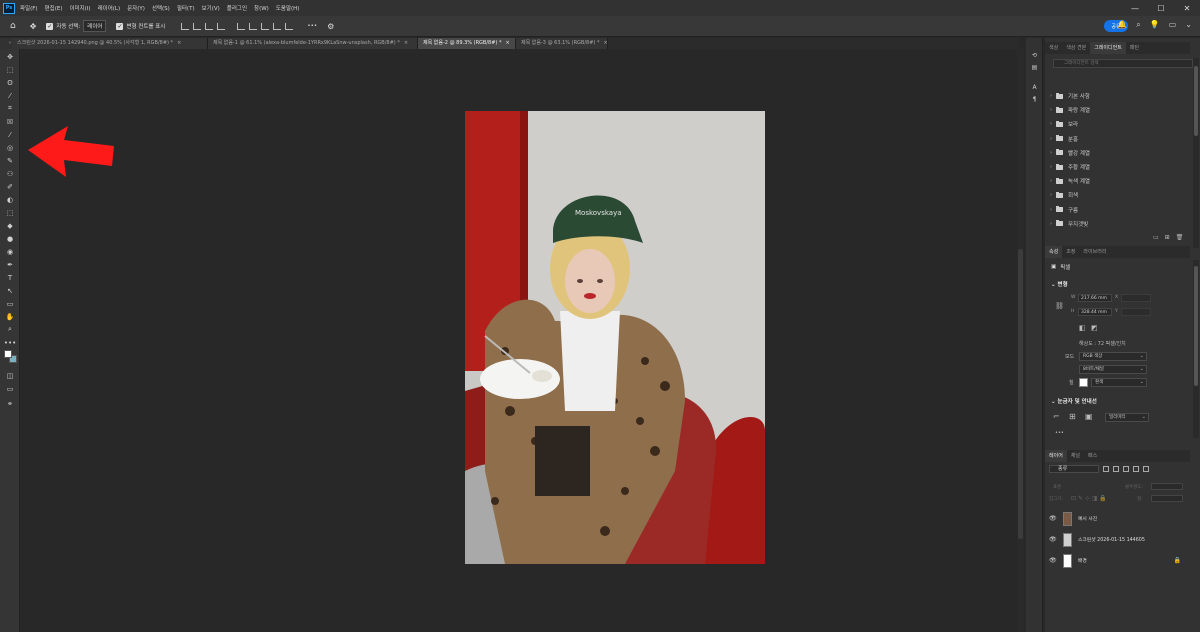  I want to click on lock-options-icon: ⊡ ✎ ⊹ ◨ 🔒, so click(1089, 498).